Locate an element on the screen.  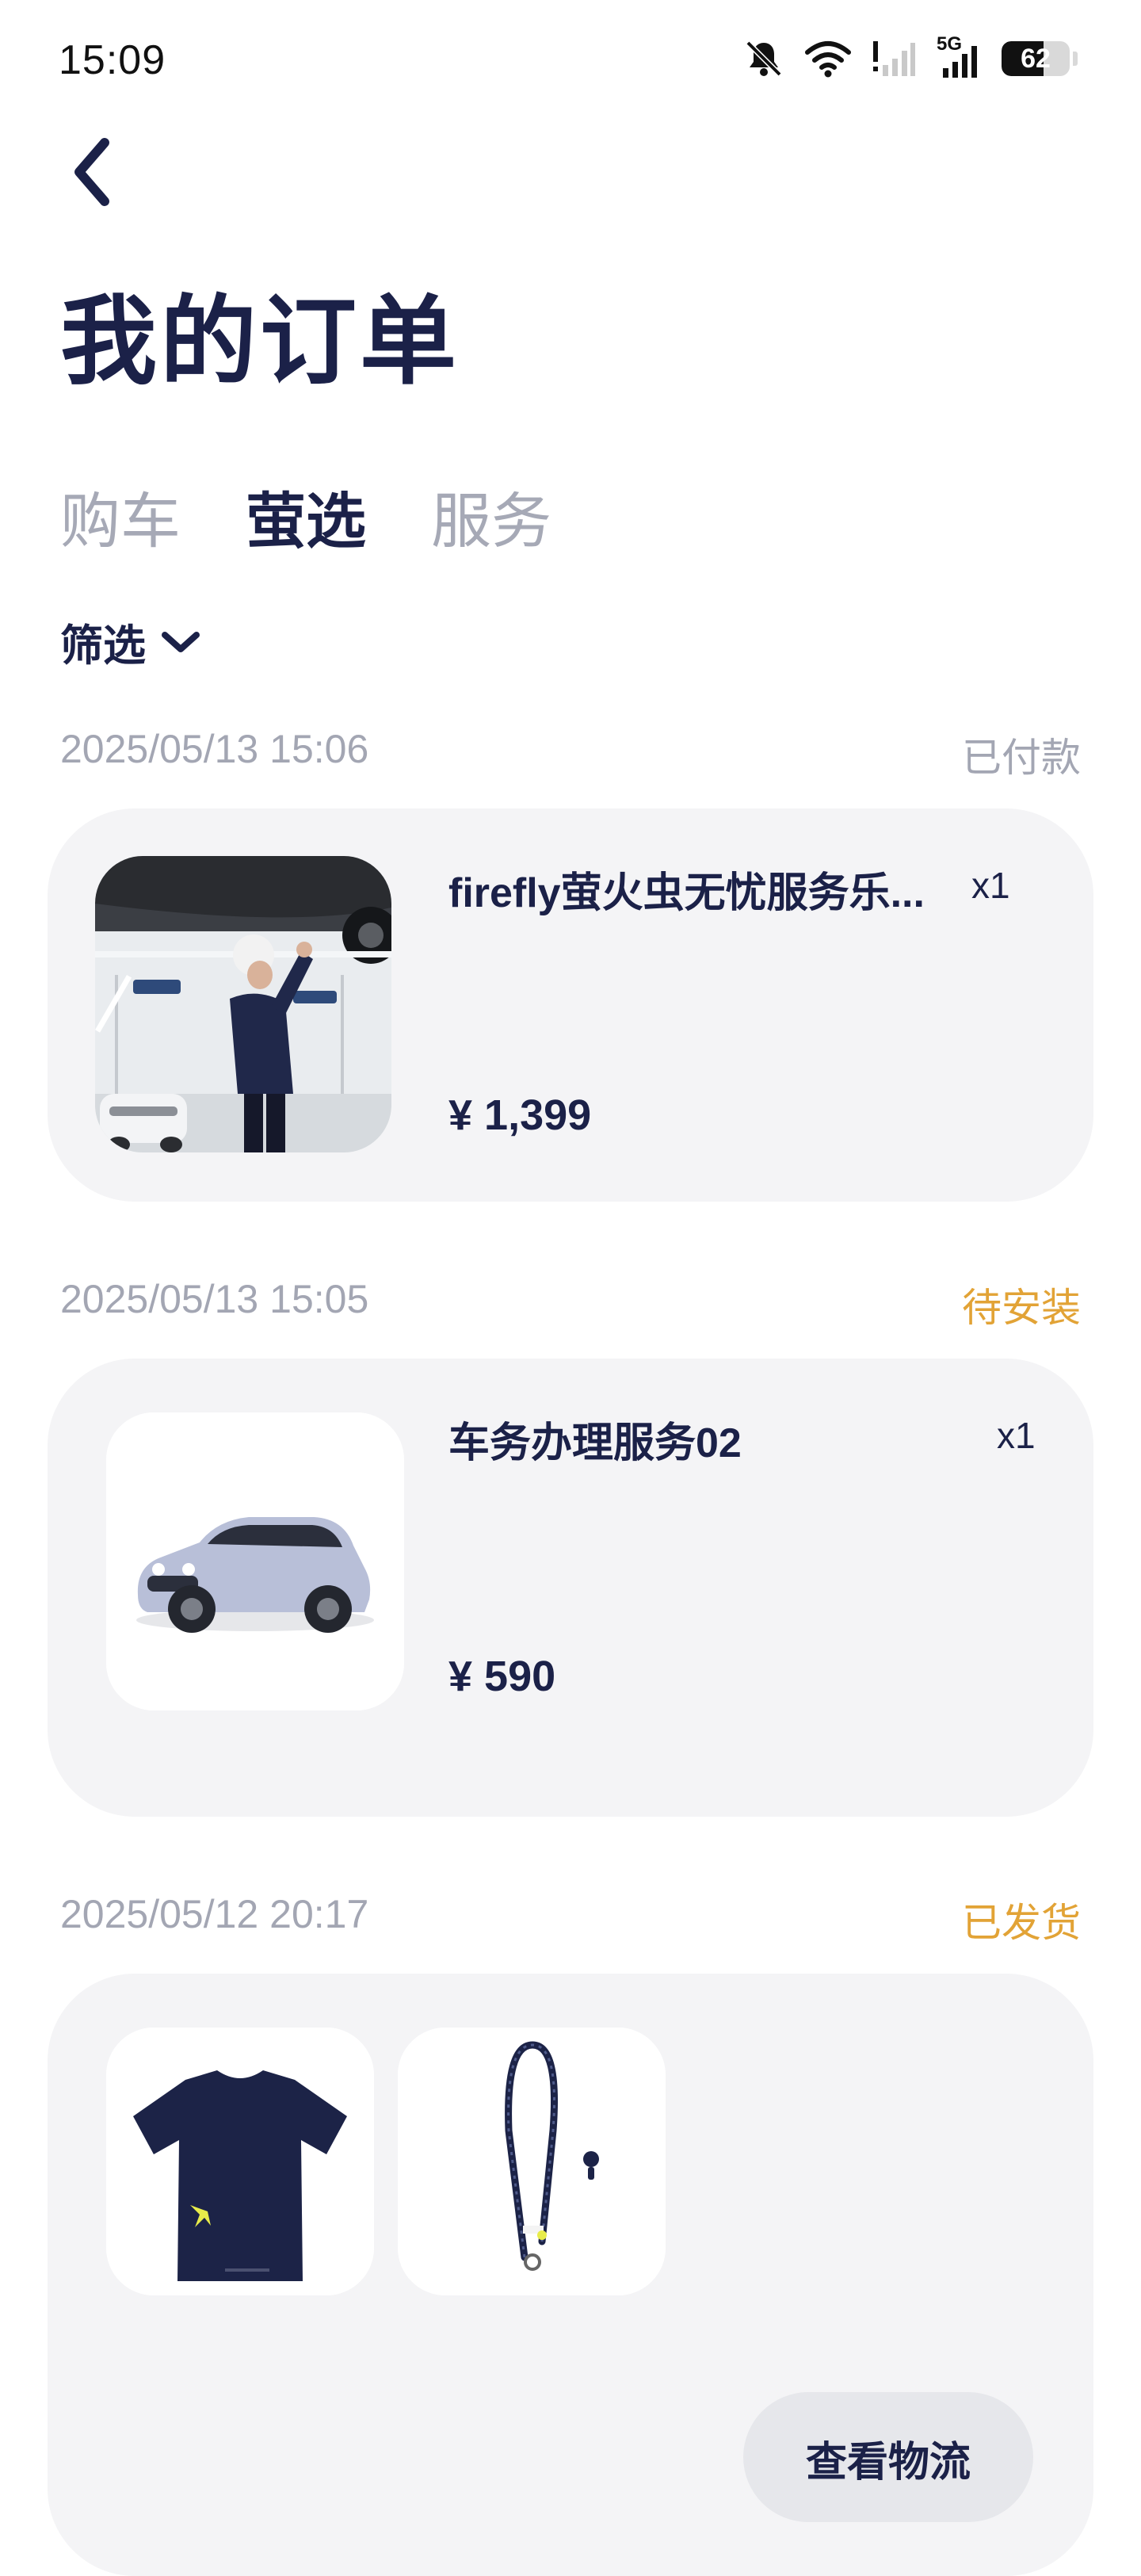
battery-icon: 62 is located at coordinates (1040, 58).